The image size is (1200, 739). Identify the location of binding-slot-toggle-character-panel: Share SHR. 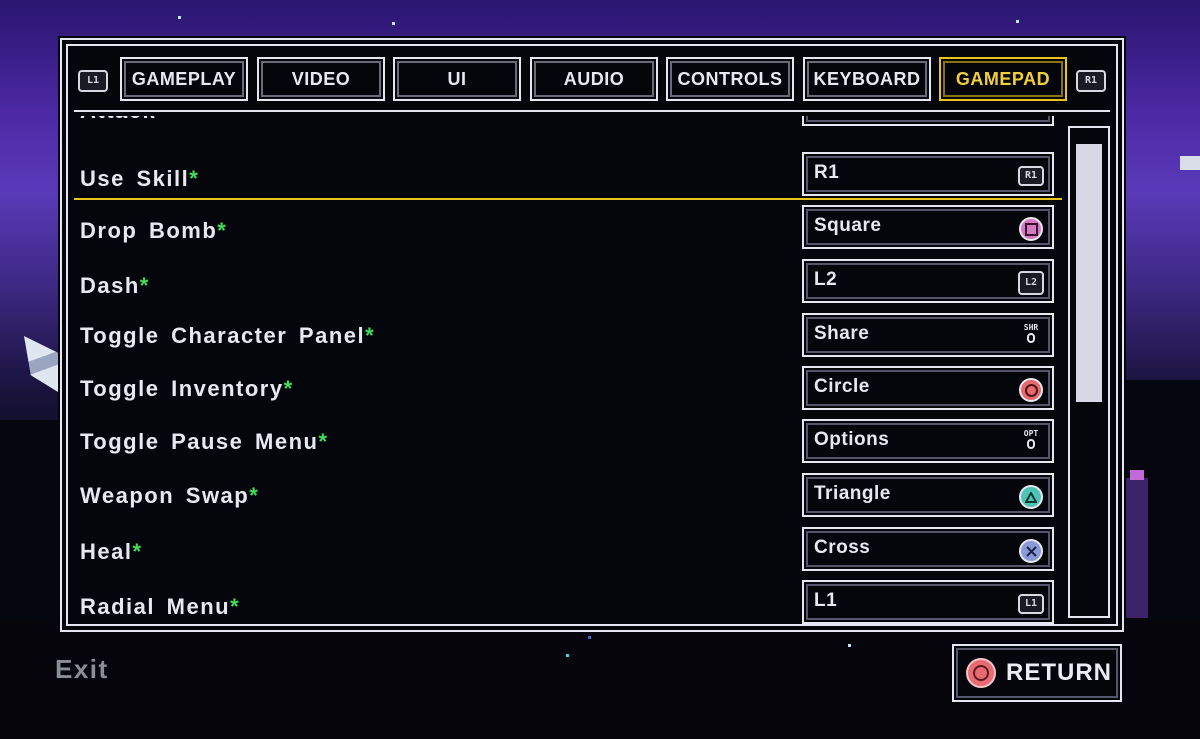
(928, 335).